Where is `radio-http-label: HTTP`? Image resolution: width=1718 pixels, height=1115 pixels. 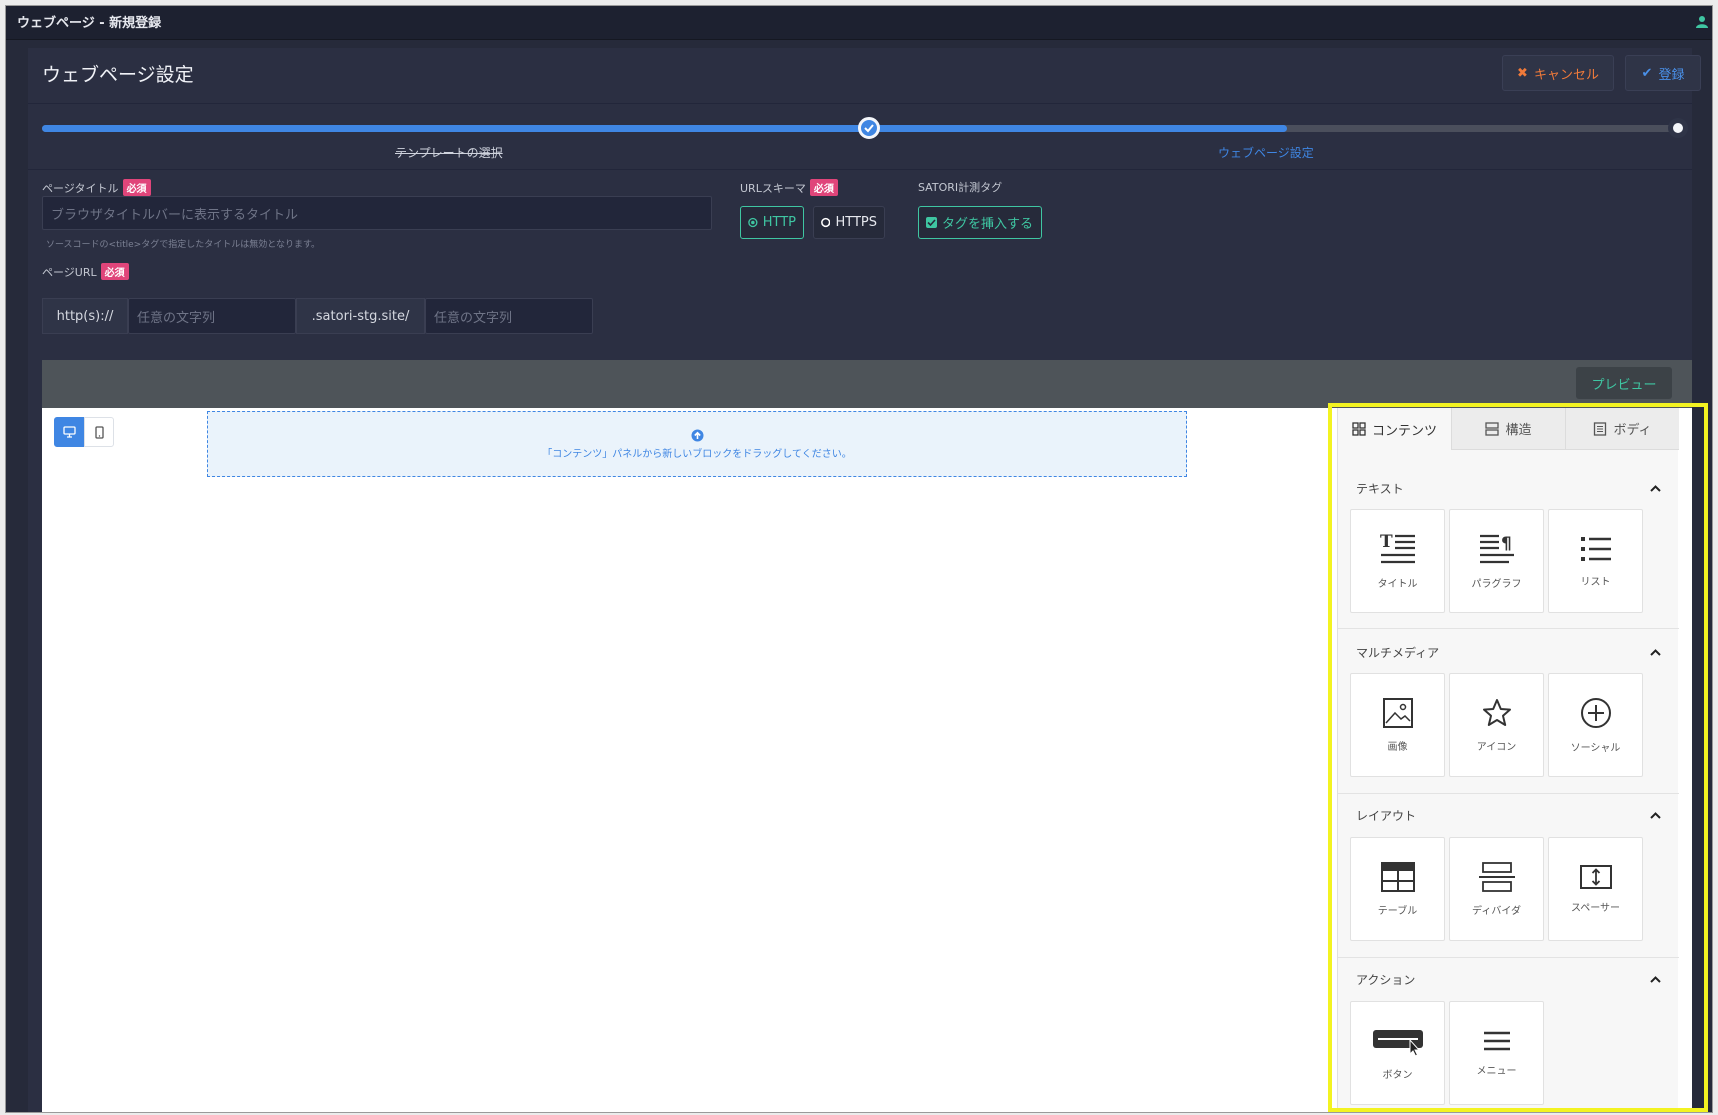
radio-http-label: HTTP is located at coordinates (779, 222).